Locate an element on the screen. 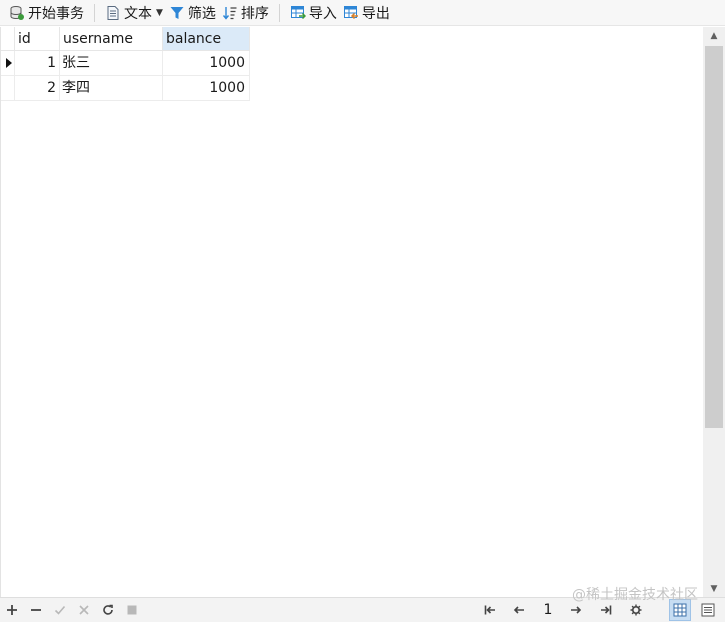 Image resolution: width=725 pixels, height=622 pixels. filter-label: 筛选 is located at coordinates (201, 13).